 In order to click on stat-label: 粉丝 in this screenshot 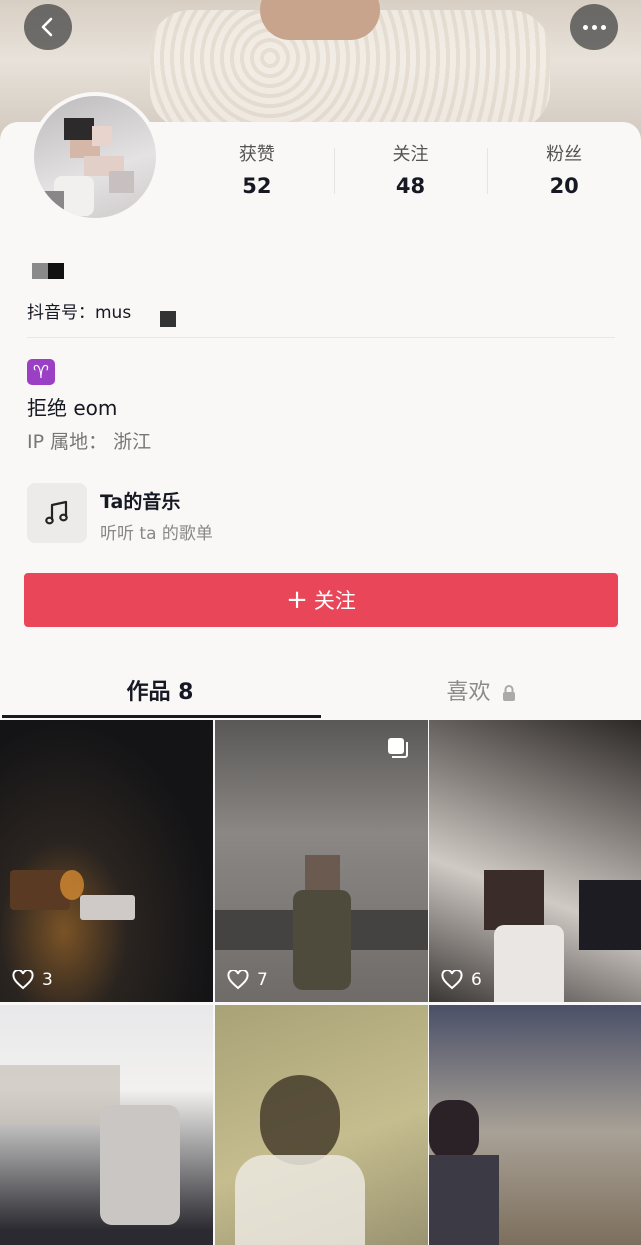, I will do `click(564, 154)`.